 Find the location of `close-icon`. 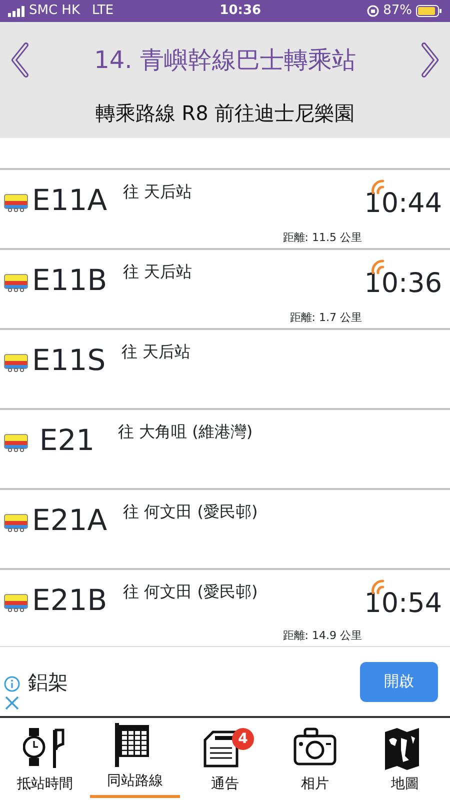

close-icon is located at coordinates (12, 703).